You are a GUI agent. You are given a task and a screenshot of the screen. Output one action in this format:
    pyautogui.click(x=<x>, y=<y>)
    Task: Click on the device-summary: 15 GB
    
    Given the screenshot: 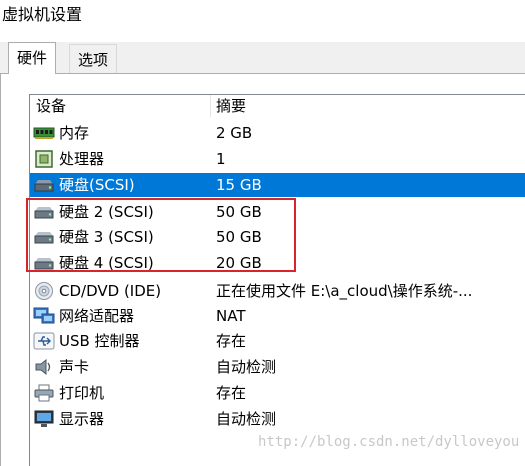 What is the action you would take?
    pyautogui.click(x=239, y=185)
    